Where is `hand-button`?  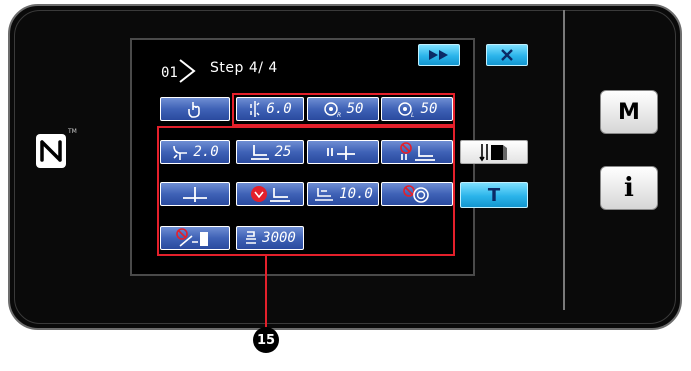 hand-button is located at coordinates (195, 109).